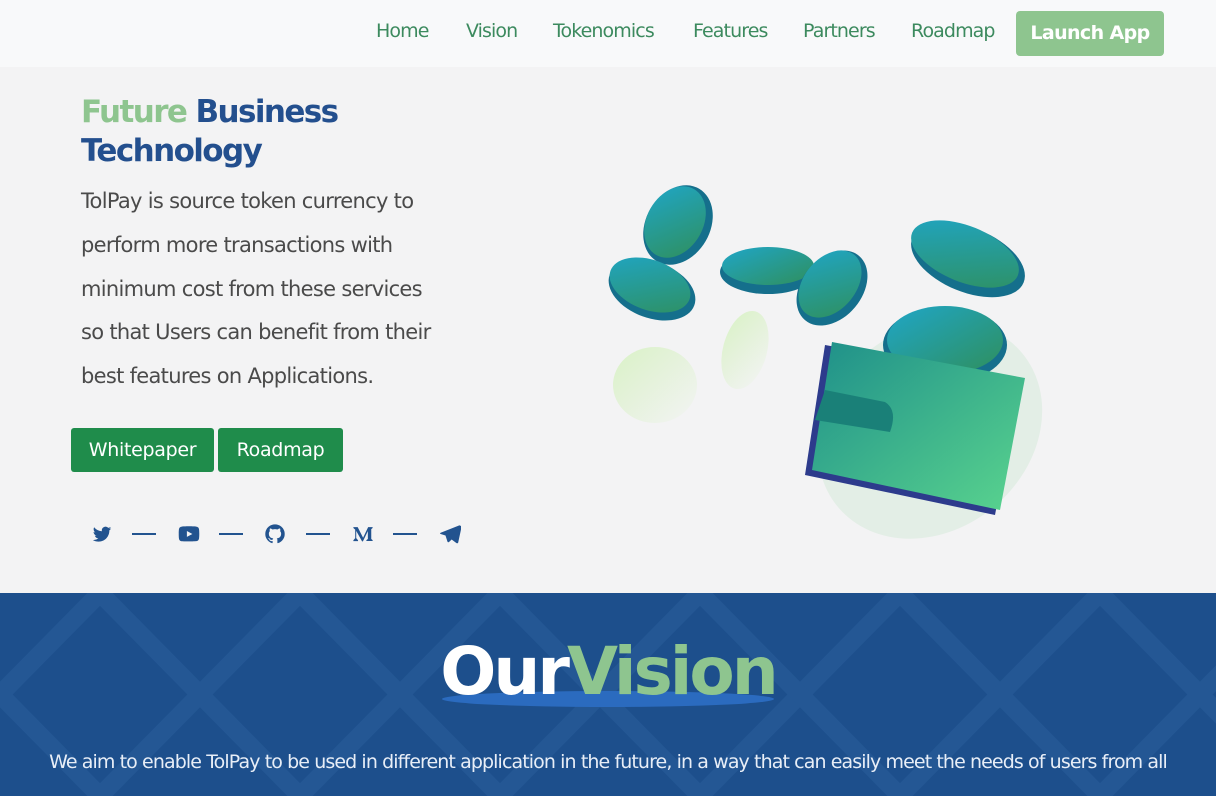 The width and height of the screenshot is (1216, 796). What do you see at coordinates (237, 244) in the screenshot?
I see `hero-description-line: perform more transactions with` at bounding box center [237, 244].